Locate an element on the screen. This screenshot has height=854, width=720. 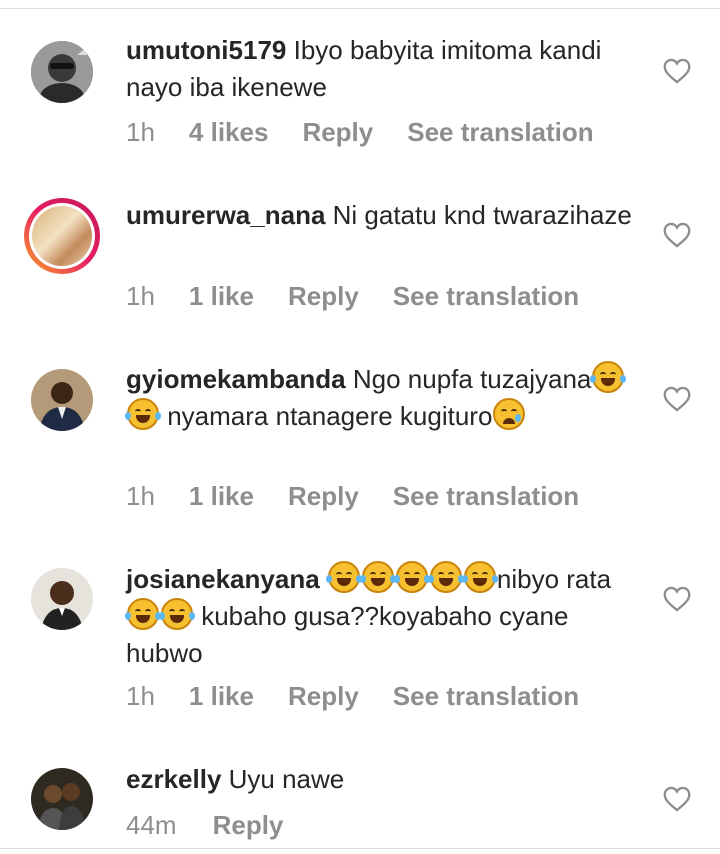
comment-text: Ni gatatu knd twarazihaze is located at coordinates (482, 215).